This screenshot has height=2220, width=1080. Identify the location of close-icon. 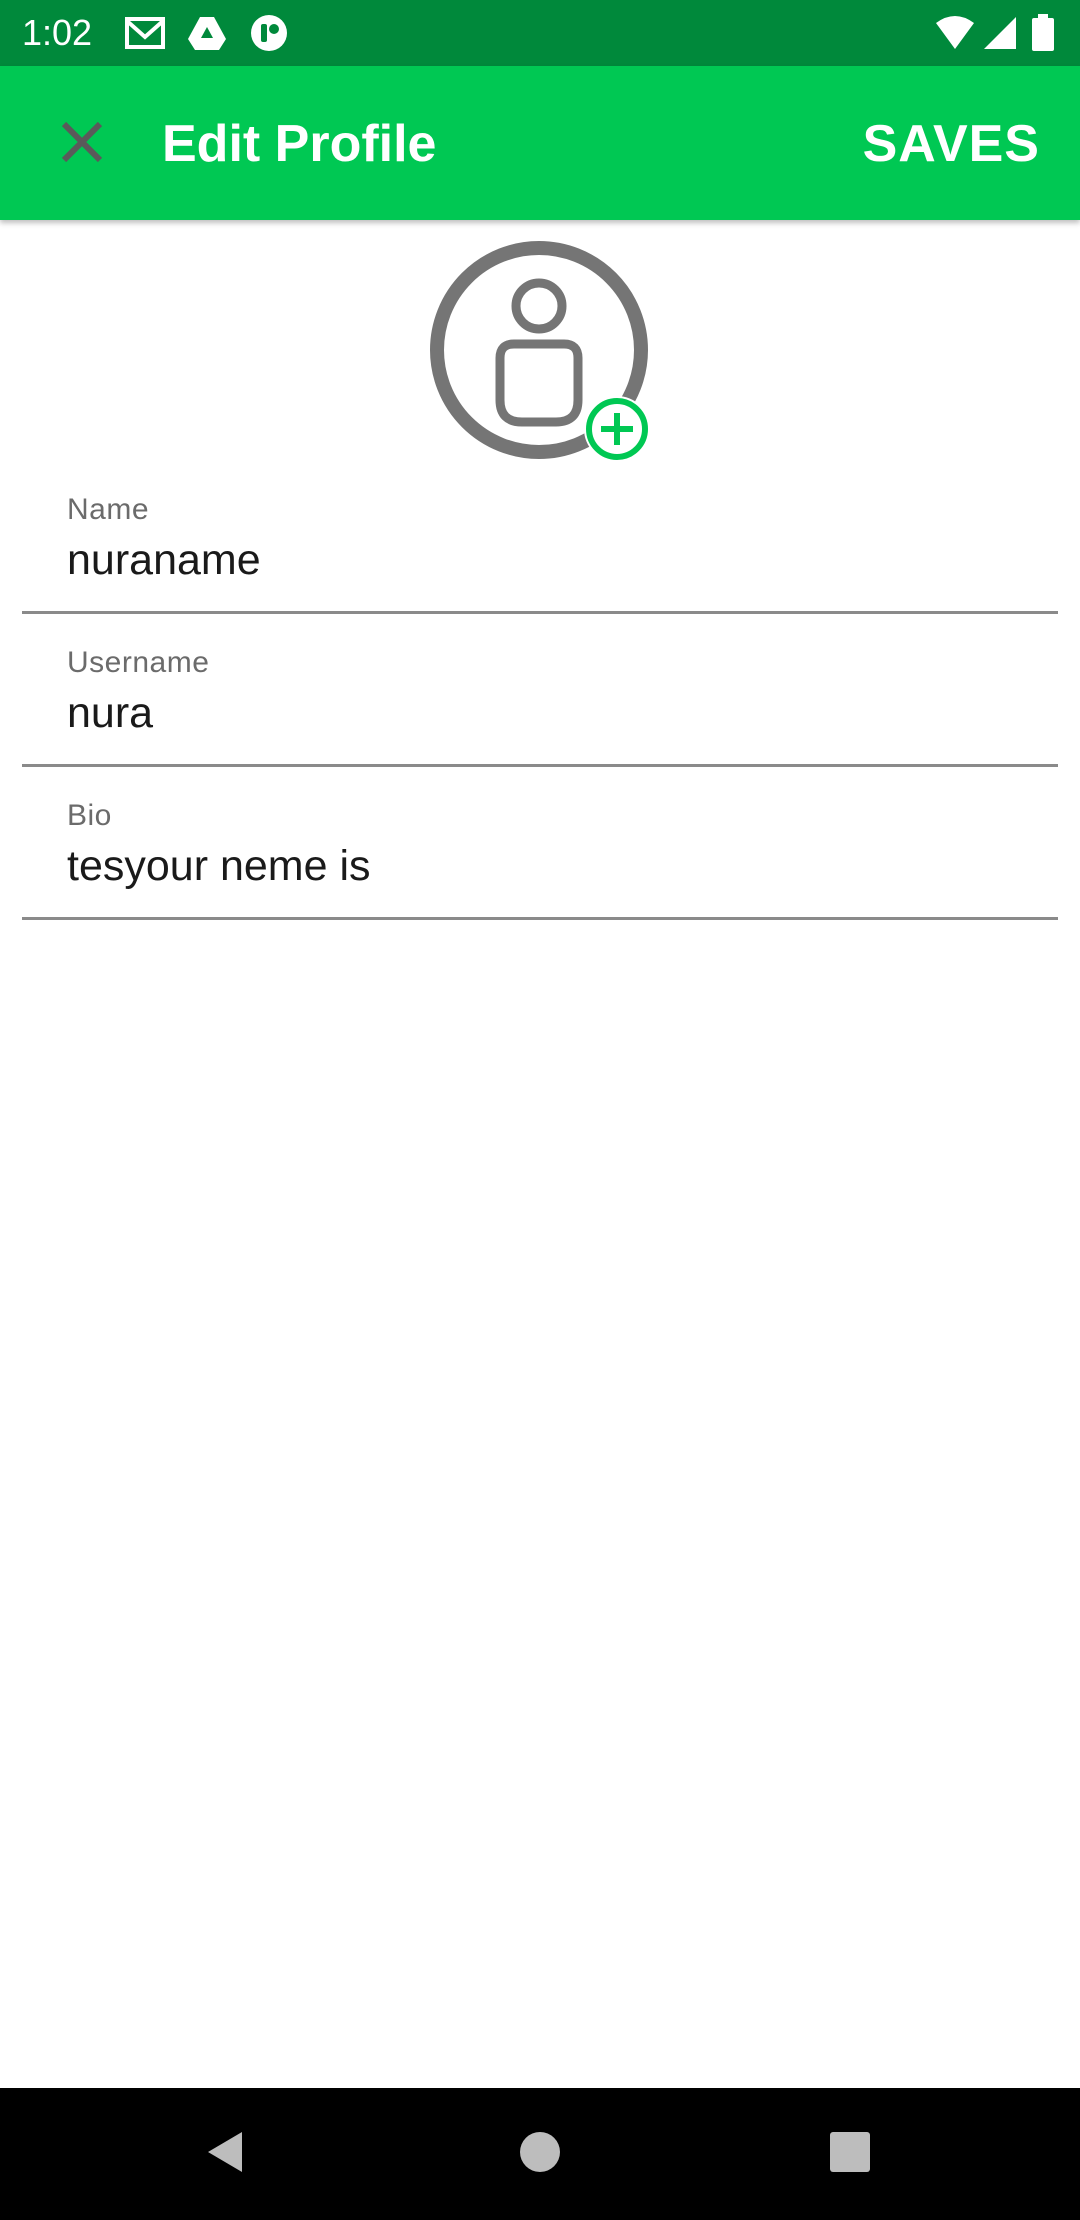
(82, 144).